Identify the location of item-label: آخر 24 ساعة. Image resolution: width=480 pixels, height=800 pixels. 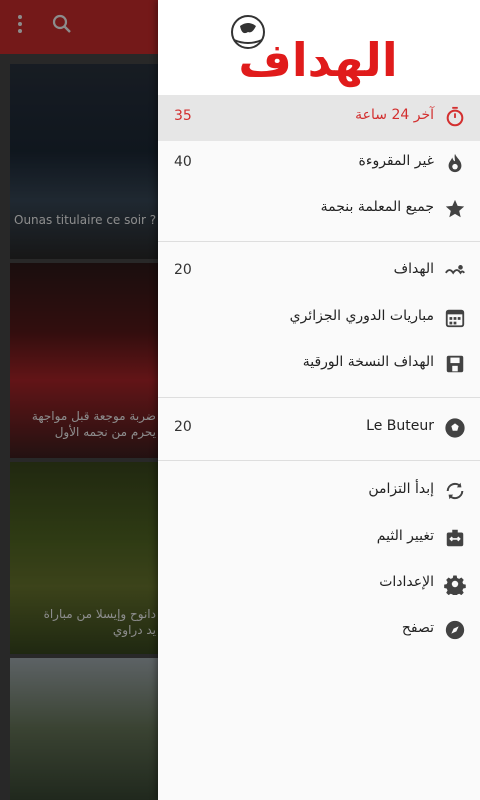
(394, 115).